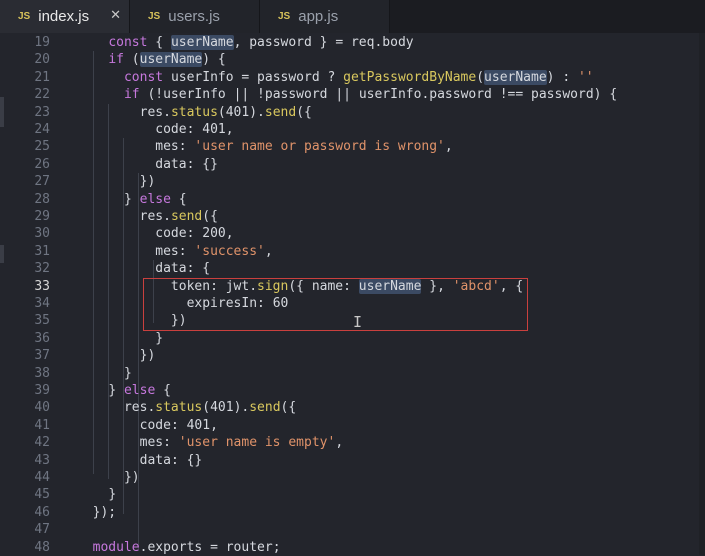 The height and width of the screenshot is (556, 705). What do you see at coordinates (42, 321) in the screenshot?
I see `line-number: 35` at bounding box center [42, 321].